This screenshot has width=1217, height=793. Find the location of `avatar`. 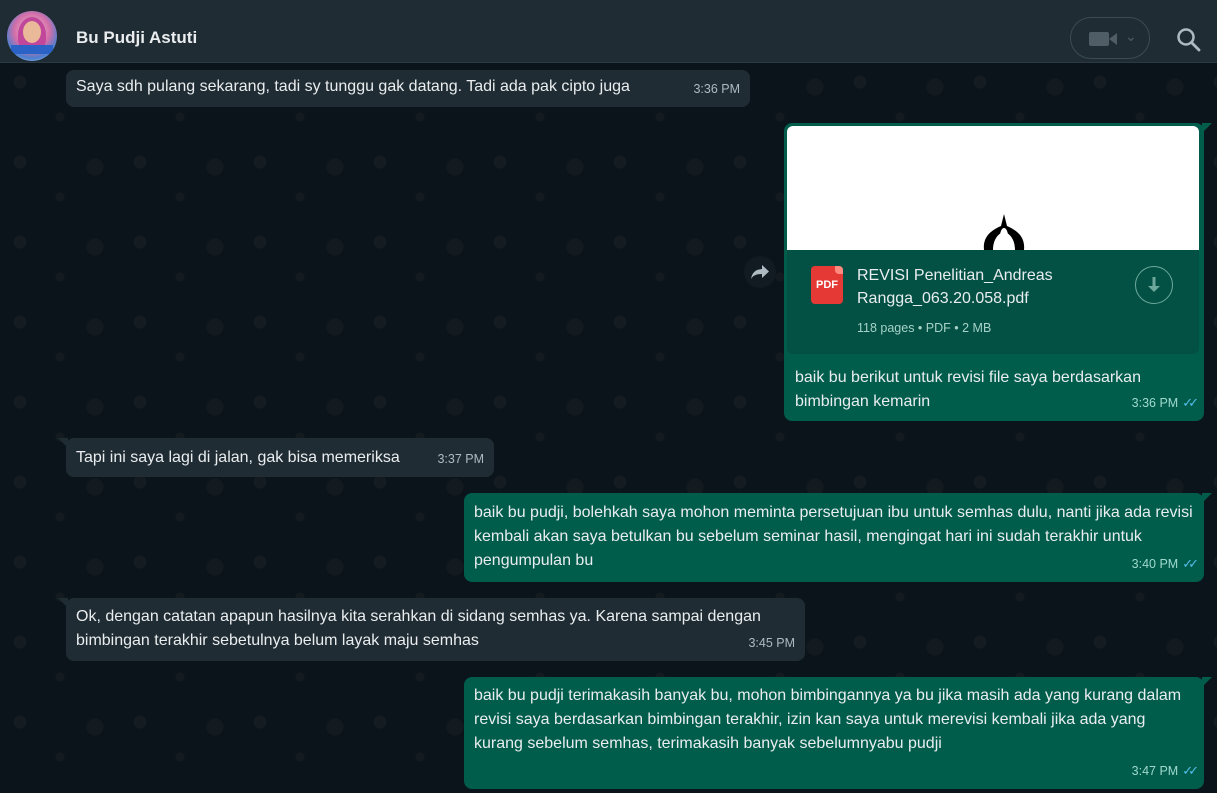

avatar is located at coordinates (32, 36).